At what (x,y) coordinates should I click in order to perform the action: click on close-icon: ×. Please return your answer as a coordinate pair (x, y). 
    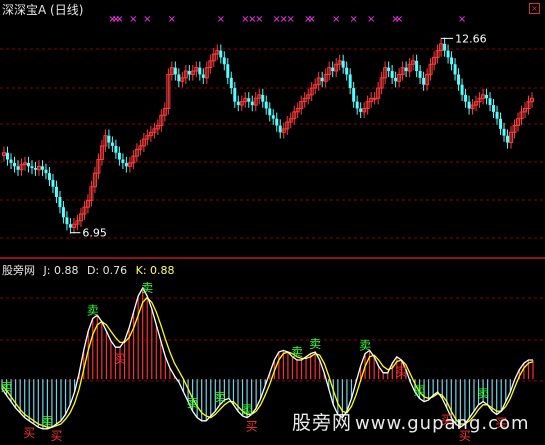
    Looking at the image, I should click on (534, 8).